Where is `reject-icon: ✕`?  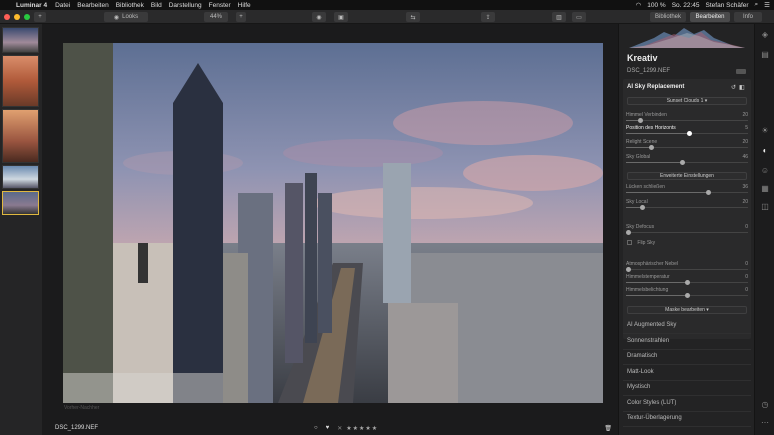 reject-icon: ✕ is located at coordinates (339, 428).